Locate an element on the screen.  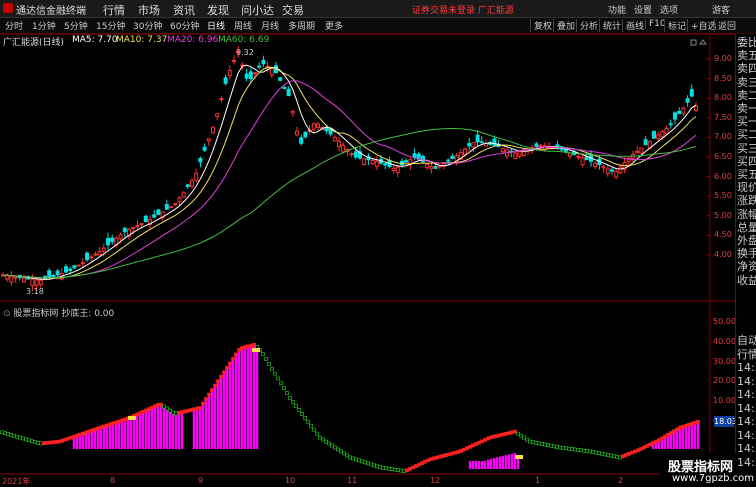
side-panel-item: 行情 is located at coordinates (746, 354).